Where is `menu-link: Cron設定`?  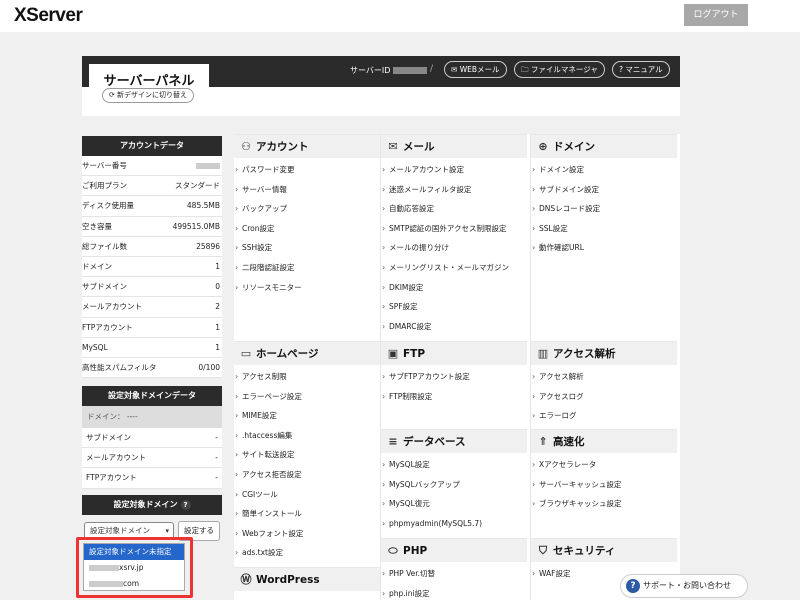
menu-link: Cron設定 is located at coordinates (307, 229).